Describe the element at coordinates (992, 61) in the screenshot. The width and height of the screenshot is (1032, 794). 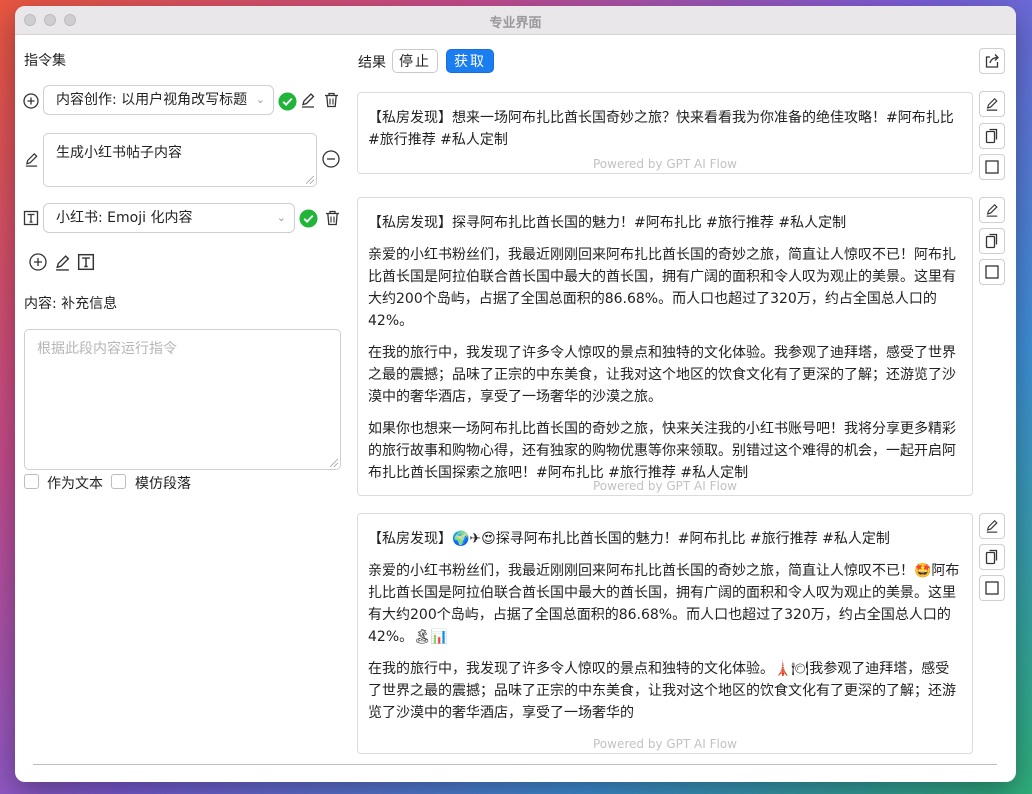
I see `share-icon` at that location.